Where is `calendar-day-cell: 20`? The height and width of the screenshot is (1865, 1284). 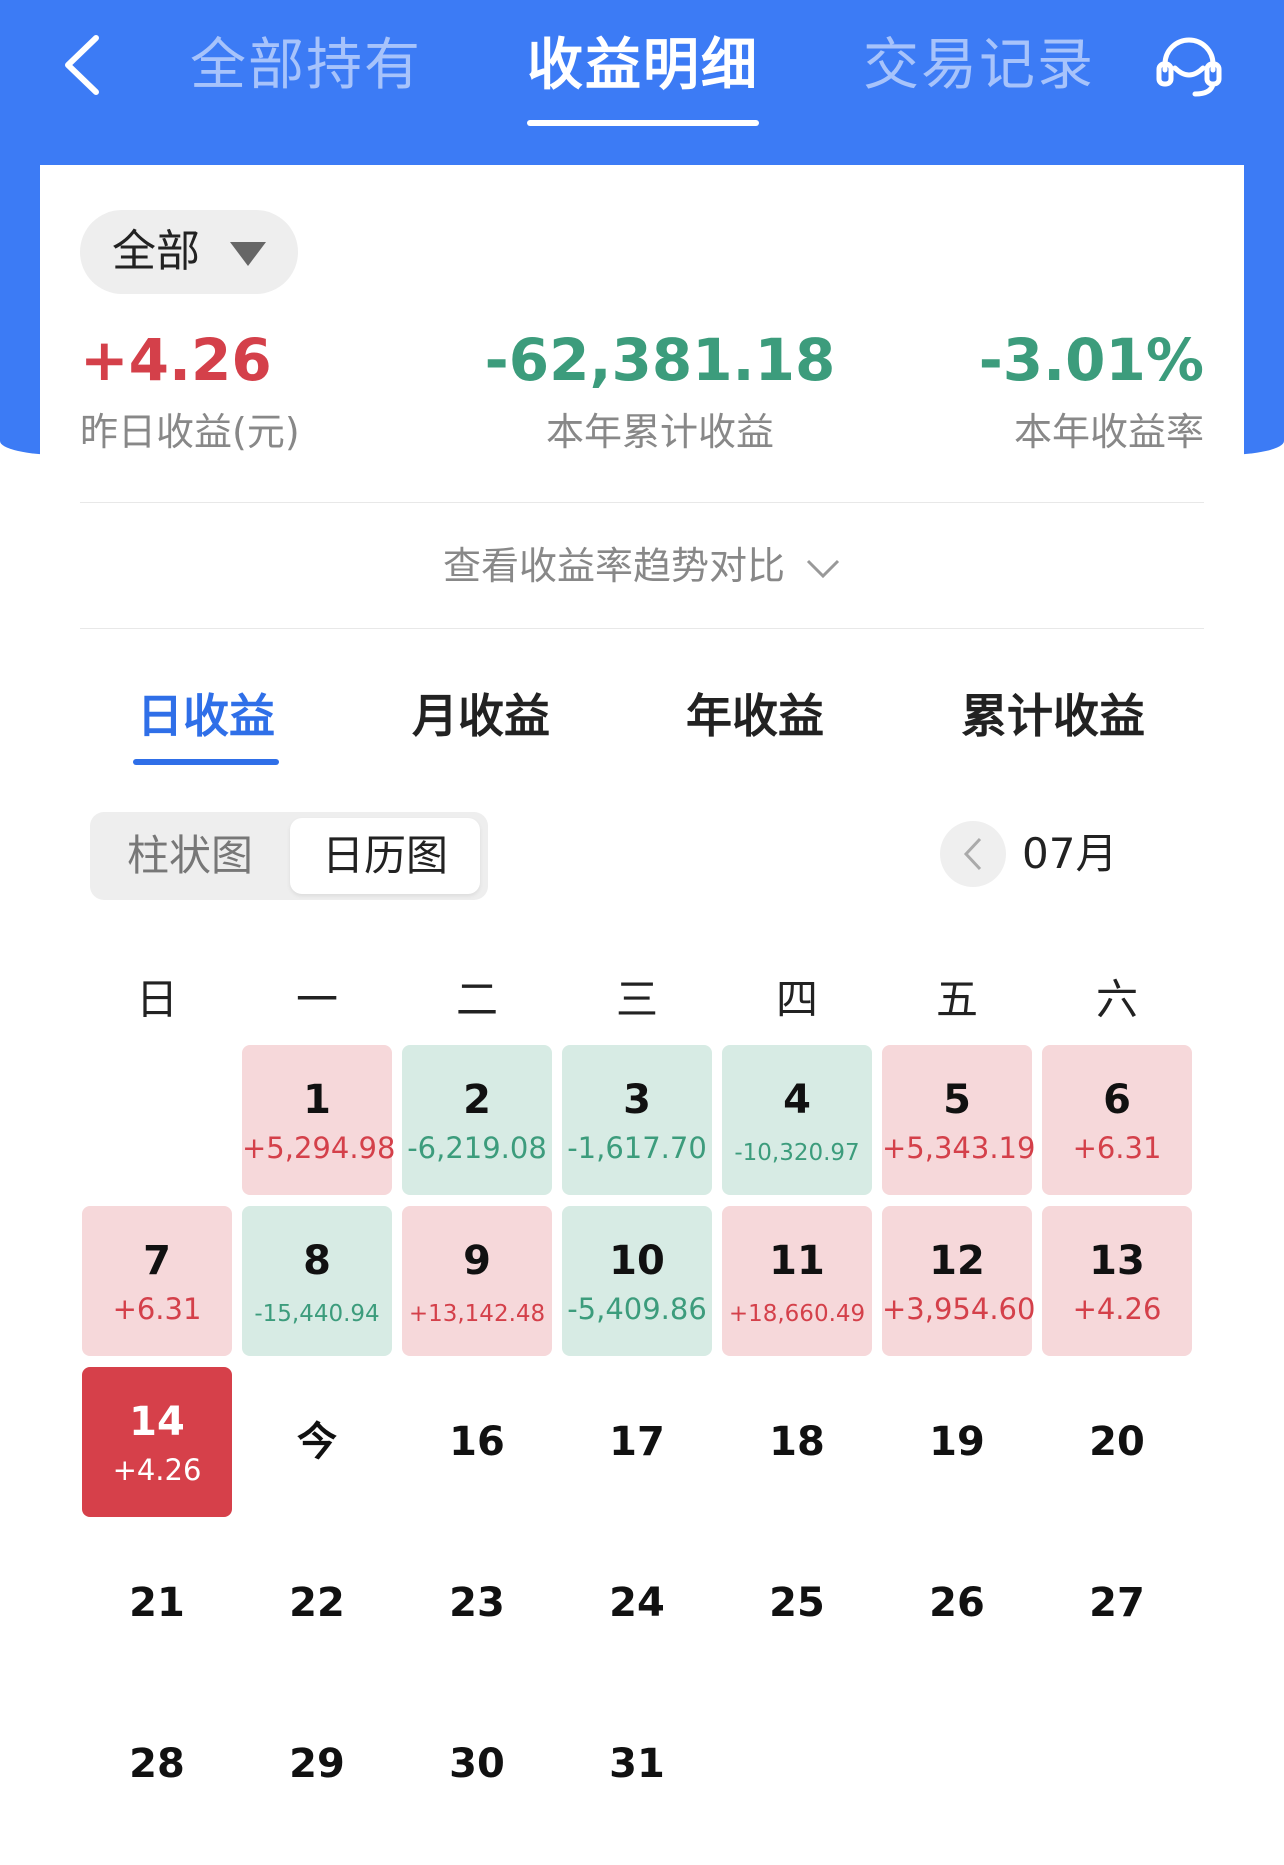 calendar-day-cell: 20 is located at coordinates (1117, 1442).